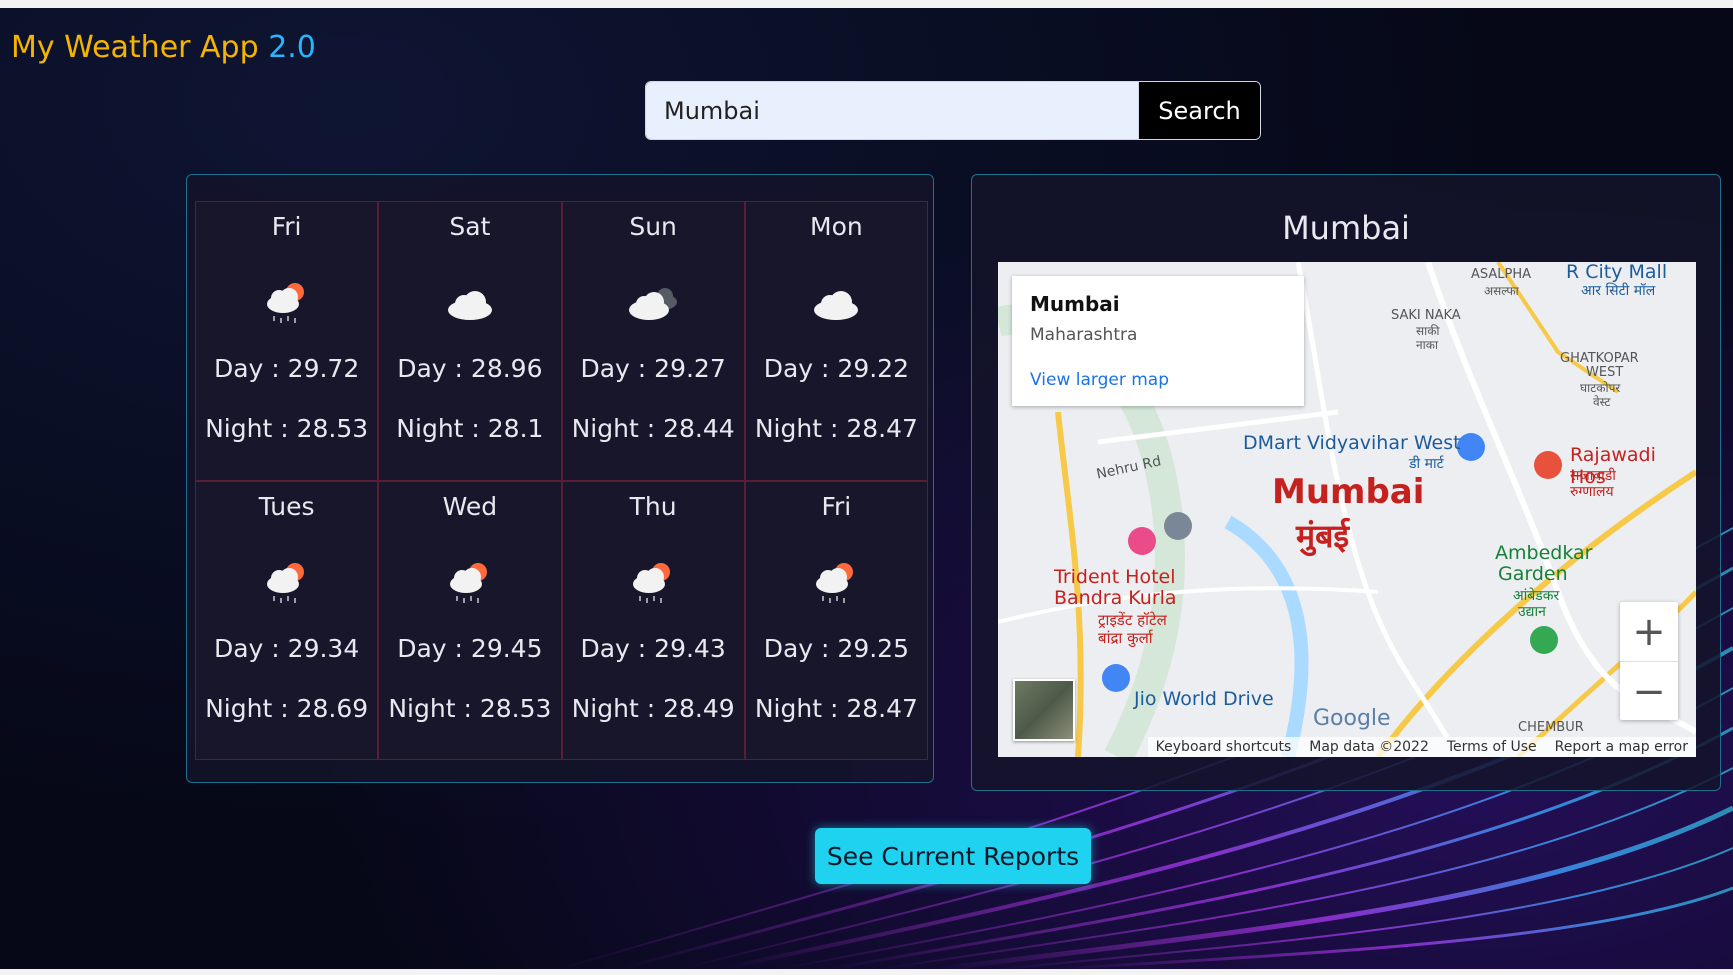 The image size is (1733, 975). What do you see at coordinates (1621, 747) in the screenshot?
I see `report-map-error-link: Report a map error` at bounding box center [1621, 747].